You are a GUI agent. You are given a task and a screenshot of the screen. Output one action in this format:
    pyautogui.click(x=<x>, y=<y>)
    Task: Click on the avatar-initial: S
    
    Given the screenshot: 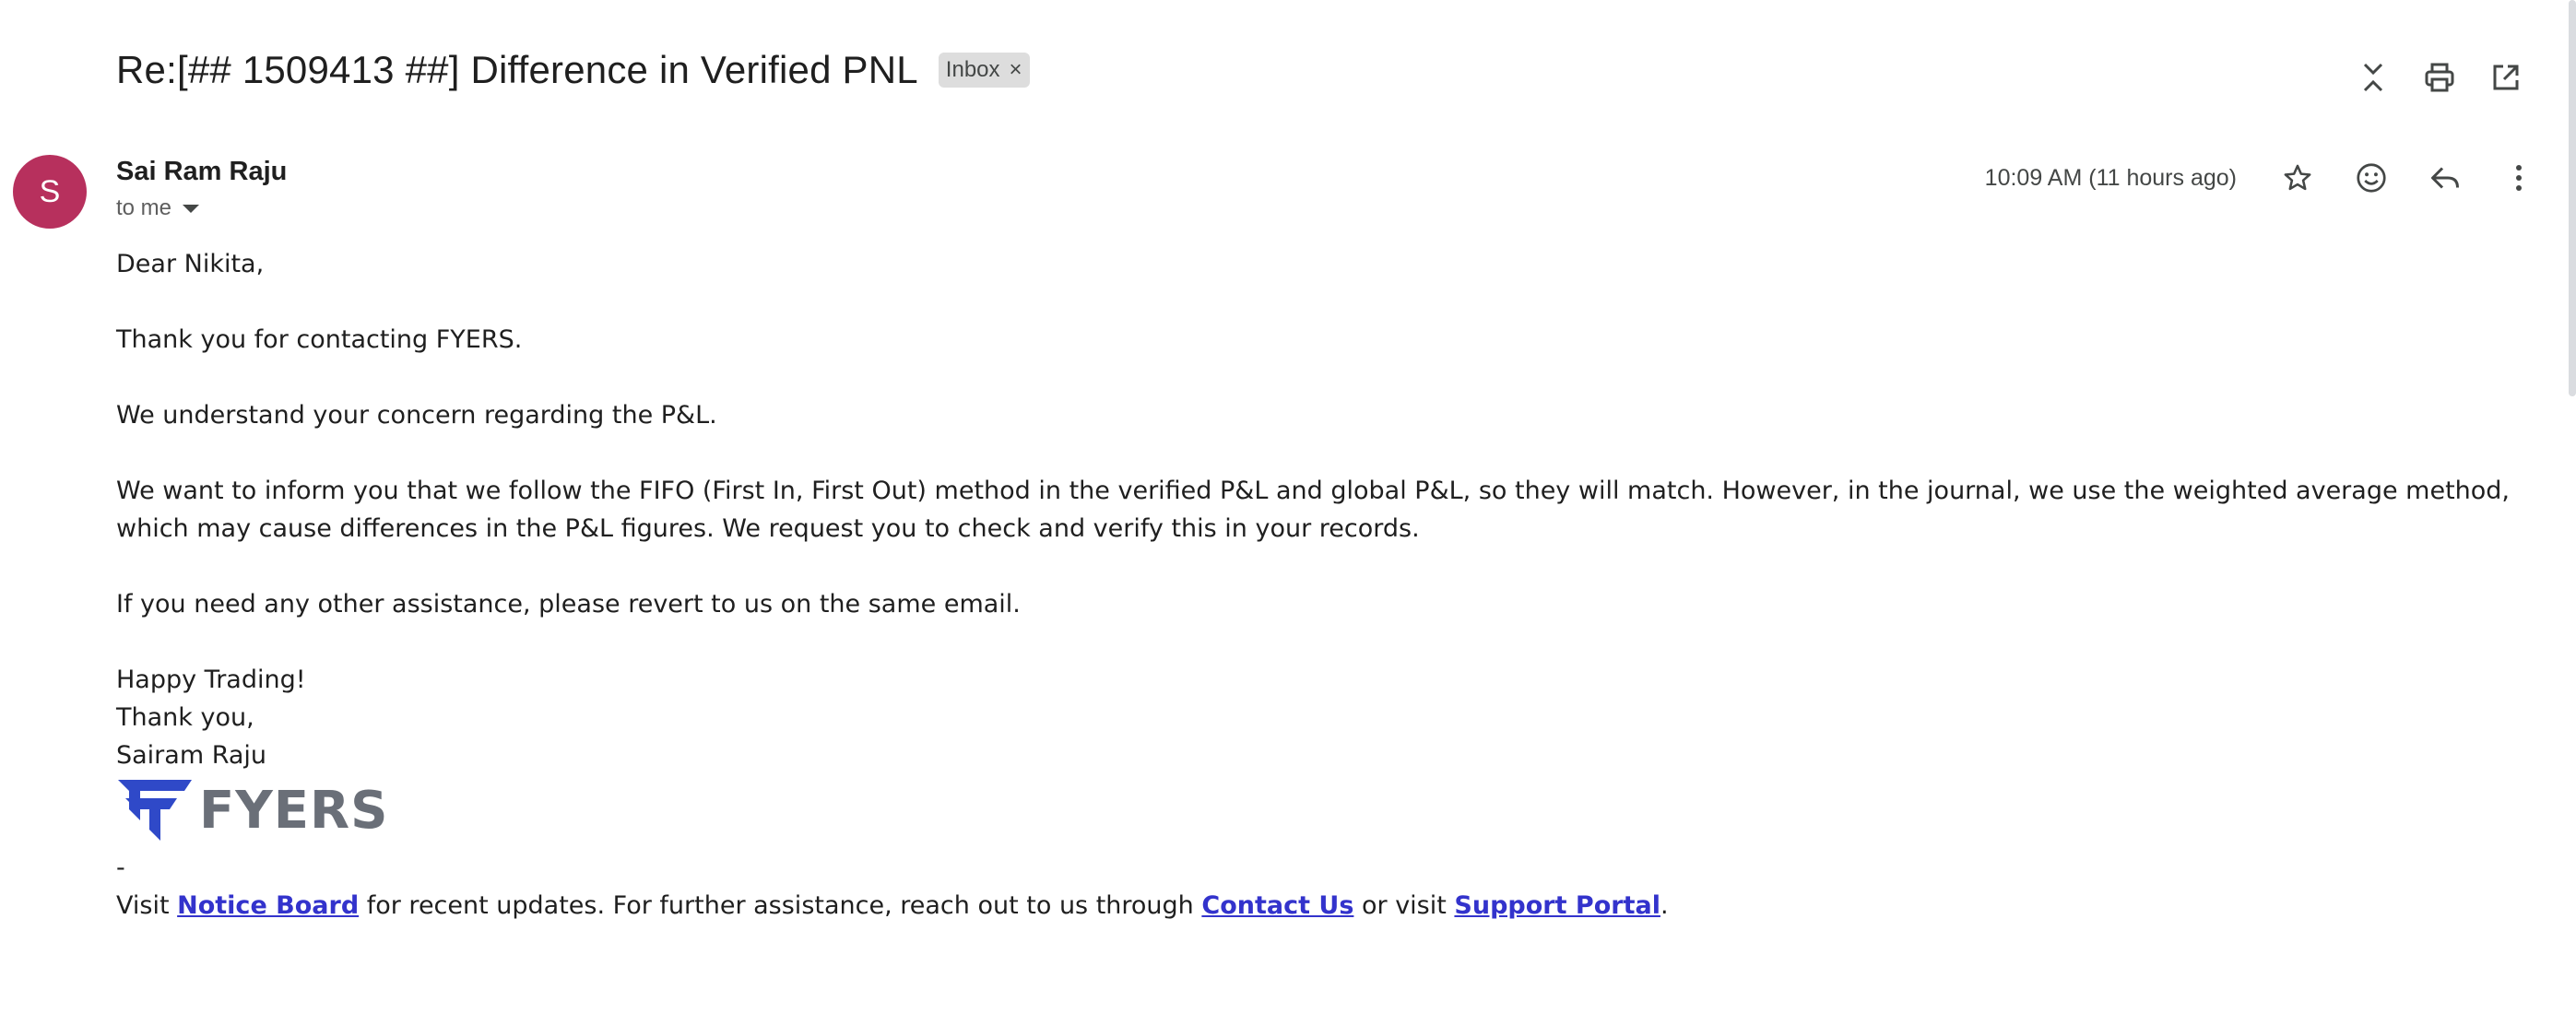 What is the action you would take?
    pyautogui.click(x=50, y=191)
    